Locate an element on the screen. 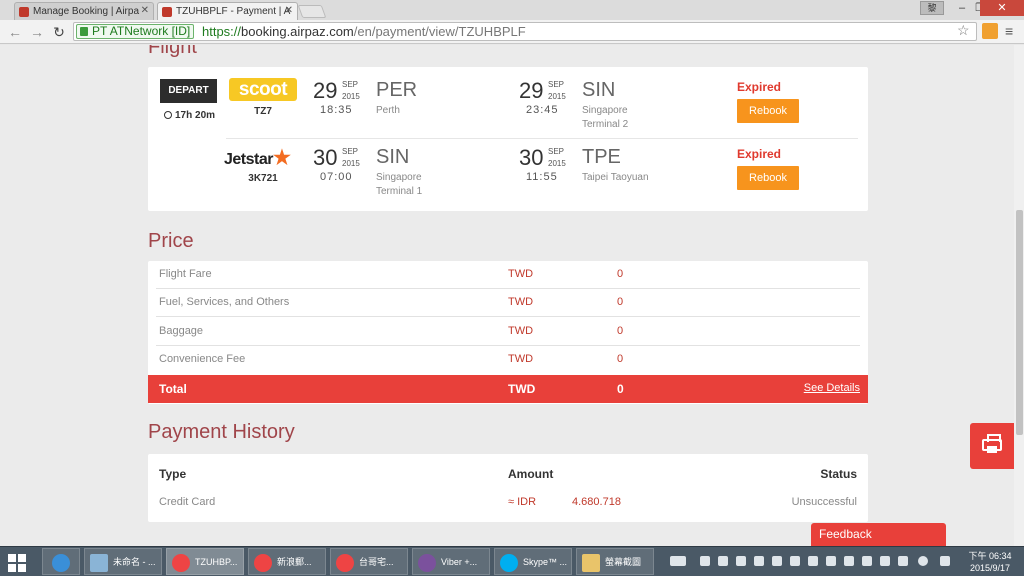 This screenshot has height=576, width=1024. price-row: Flight Fare TWD 0 is located at coordinates (508, 275).